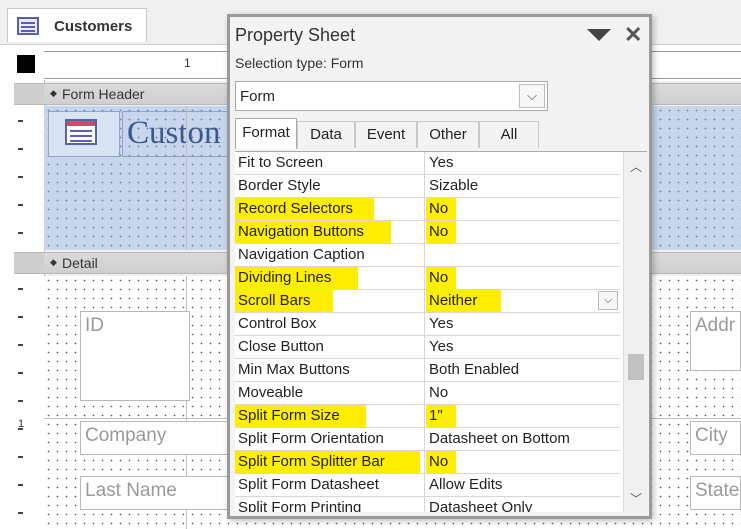  Describe the element at coordinates (103, 94) in the screenshot. I see `form-header-label: Form Header` at that location.